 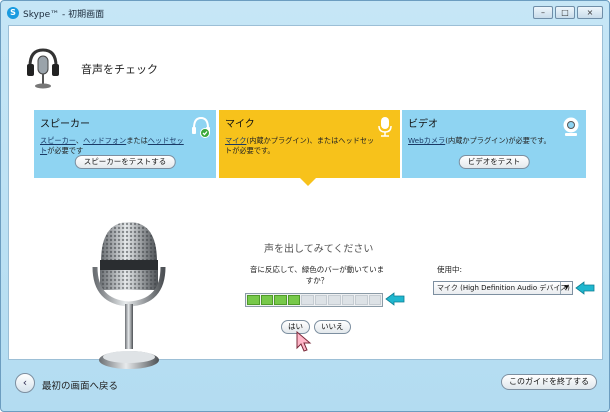 What do you see at coordinates (240, 124) in the screenshot?
I see `mic-card-title: マイク` at bounding box center [240, 124].